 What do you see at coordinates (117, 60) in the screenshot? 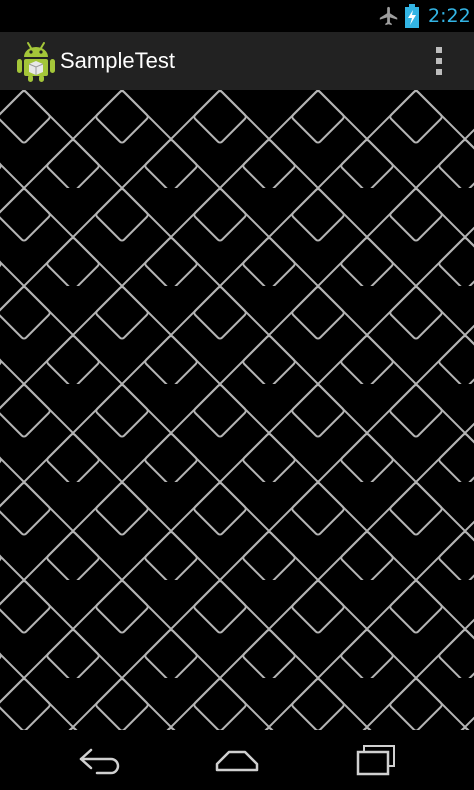
I see `app-title: SampleTest` at bounding box center [117, 60].